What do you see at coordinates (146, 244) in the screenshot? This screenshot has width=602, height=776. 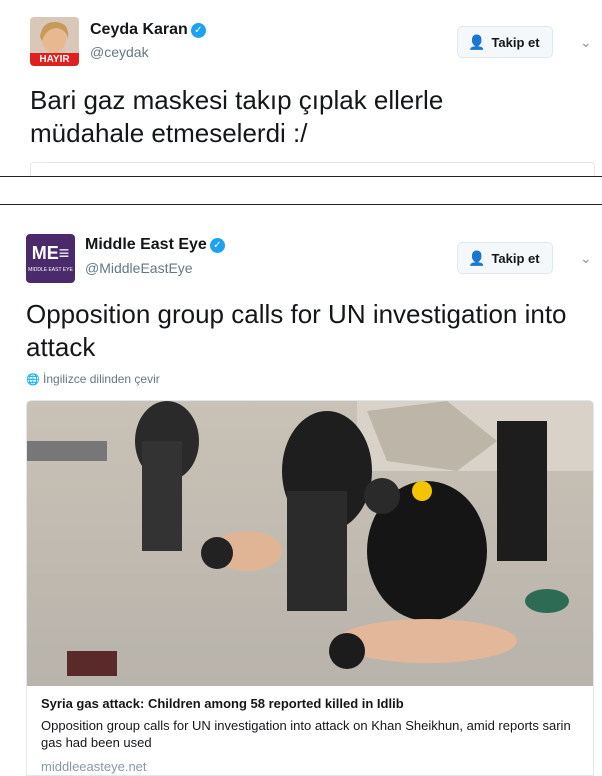 I see `author-name-text: Middle East Eye` at bounding box center [146, 244].